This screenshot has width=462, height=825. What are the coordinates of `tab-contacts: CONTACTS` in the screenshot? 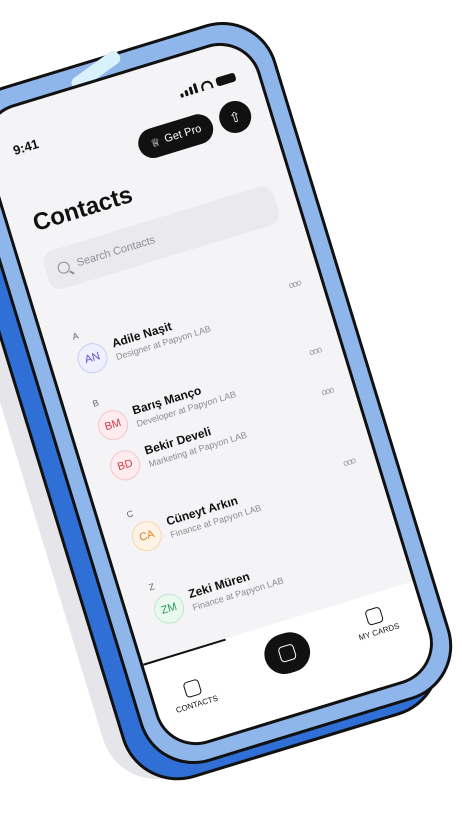 It's located at (194, 695).